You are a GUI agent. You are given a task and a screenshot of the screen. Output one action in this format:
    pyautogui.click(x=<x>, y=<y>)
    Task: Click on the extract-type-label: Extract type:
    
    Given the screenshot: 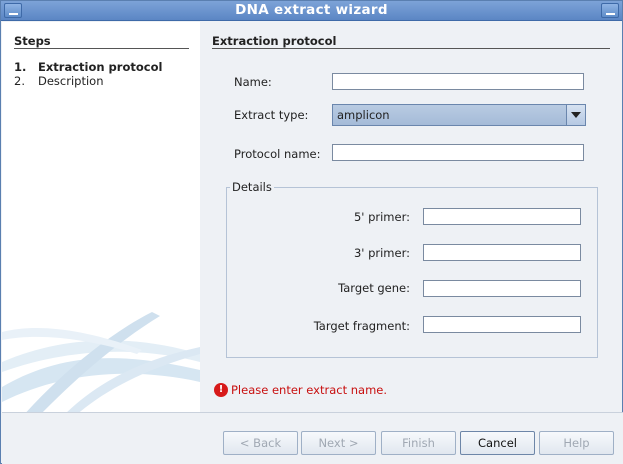 What is the action you would take?
    pyautogui.click(x=271, y=115)
    